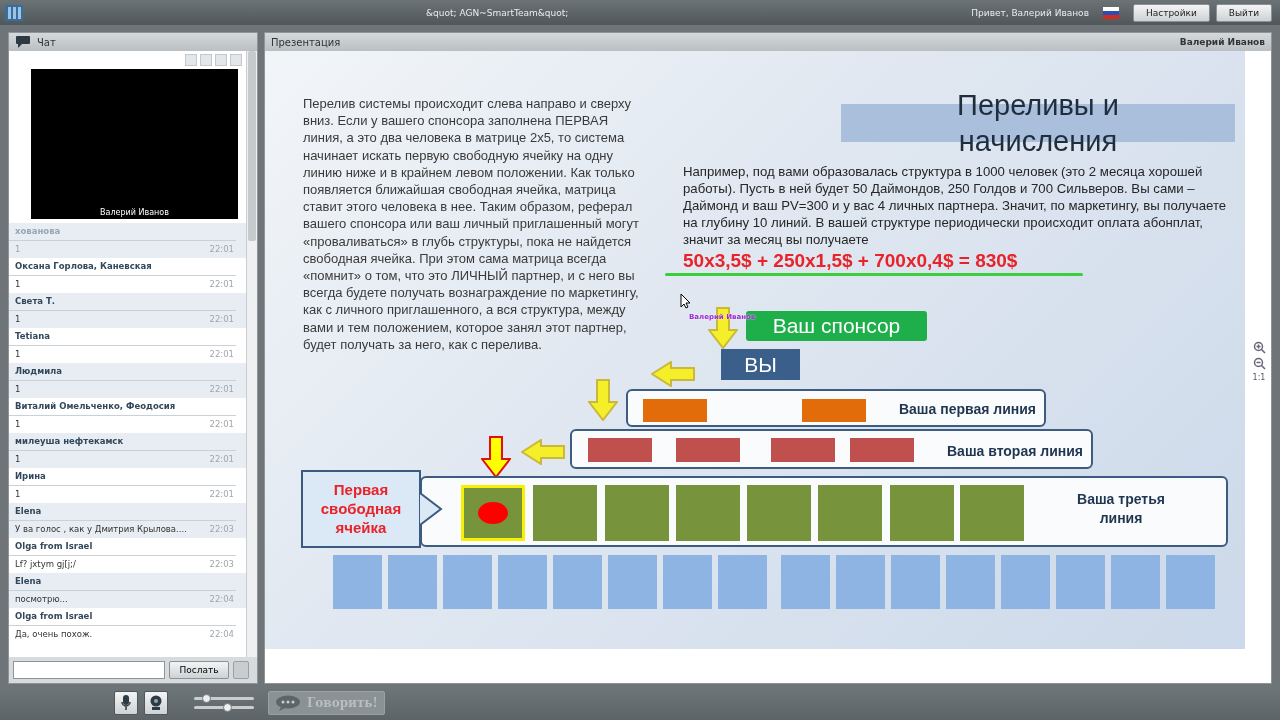  What do you see at coordinates (1243, 12) in the screenshot?
I see `logout-button: Выйти` at bounding box center [1243, 12].